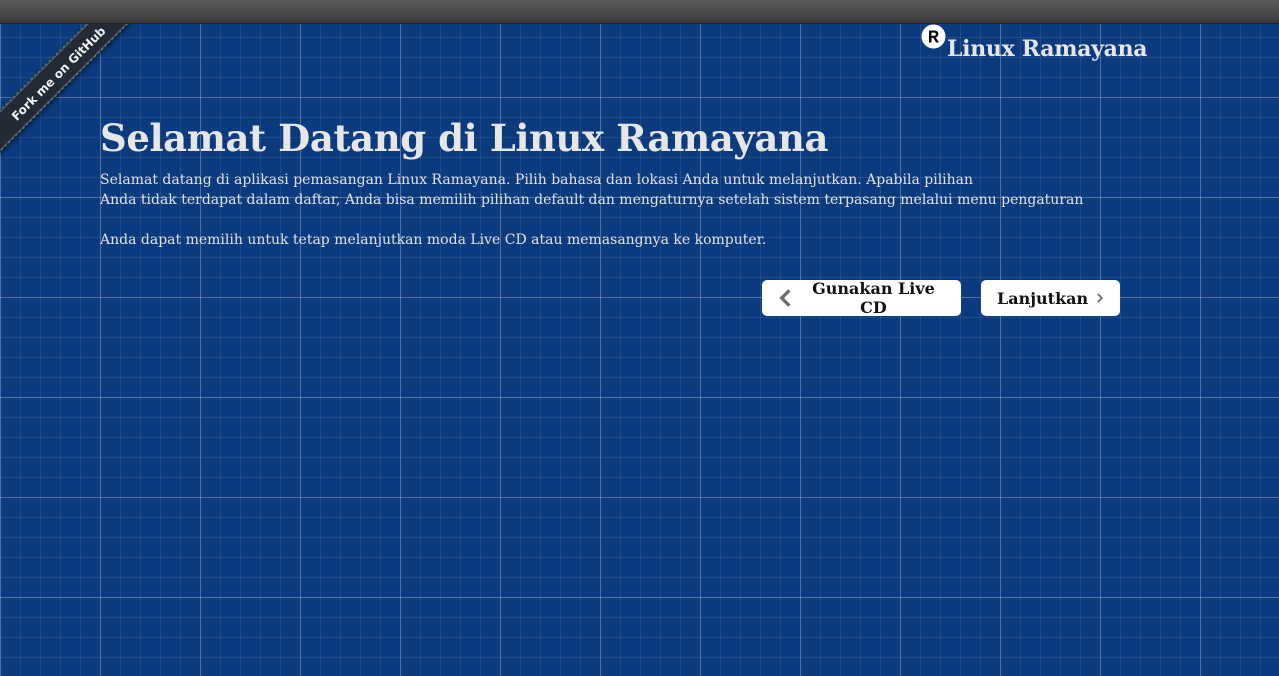 This screenshot has width=1279, height=676. What do you see at coordinates (639, 12) in the screenshot?
I see `top-bar` at bounding box center [639, 12].